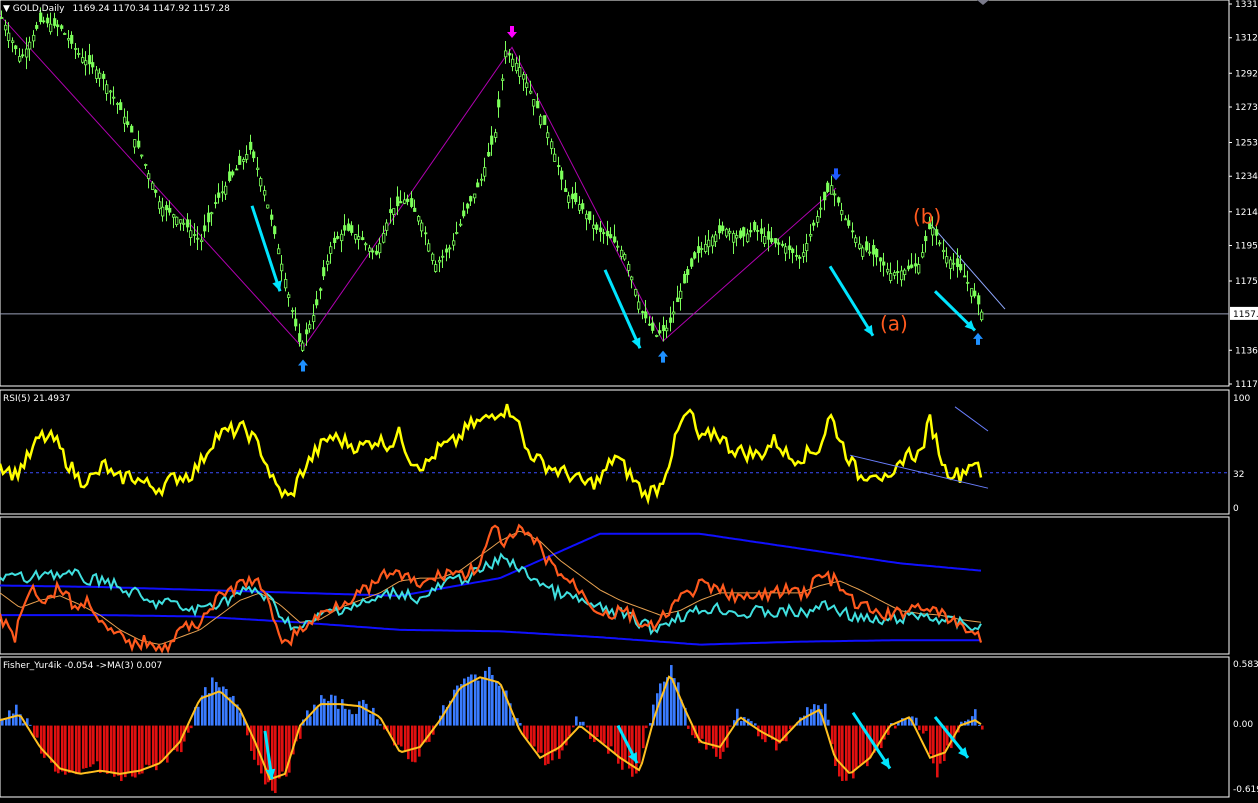 The image size is (1258, 803). Describe the element at coordinates (36, 399) in the screenshot. I see `rsi-title: RSI(5) 21.4937` at that location.